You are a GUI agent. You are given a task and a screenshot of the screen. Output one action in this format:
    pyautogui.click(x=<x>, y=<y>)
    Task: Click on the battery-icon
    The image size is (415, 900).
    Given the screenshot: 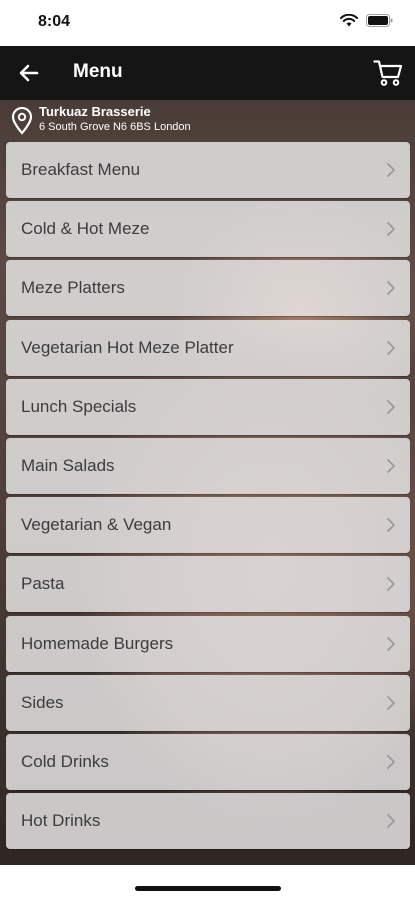 What is the action you would take?
    pyautogui.click(x=379, y=20)
    